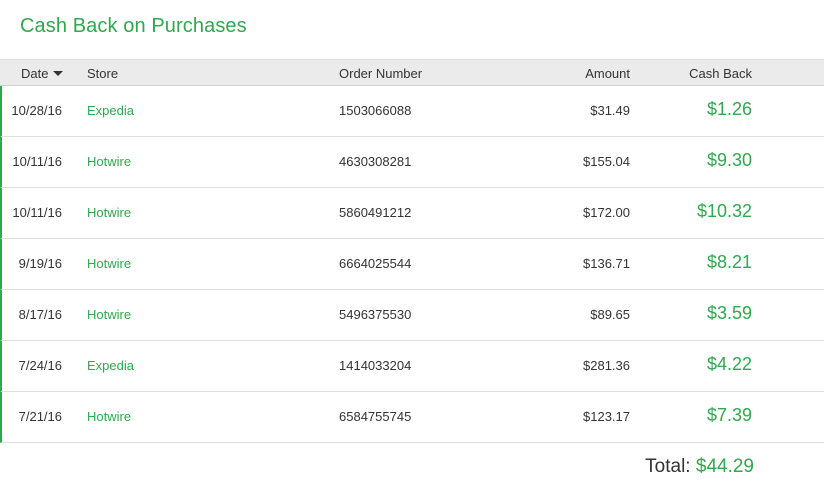 The image size is (824, 492). Describe the element at coordinates (606, 212) in the screenshot. I see `cell-amount: $172.00` at that location.